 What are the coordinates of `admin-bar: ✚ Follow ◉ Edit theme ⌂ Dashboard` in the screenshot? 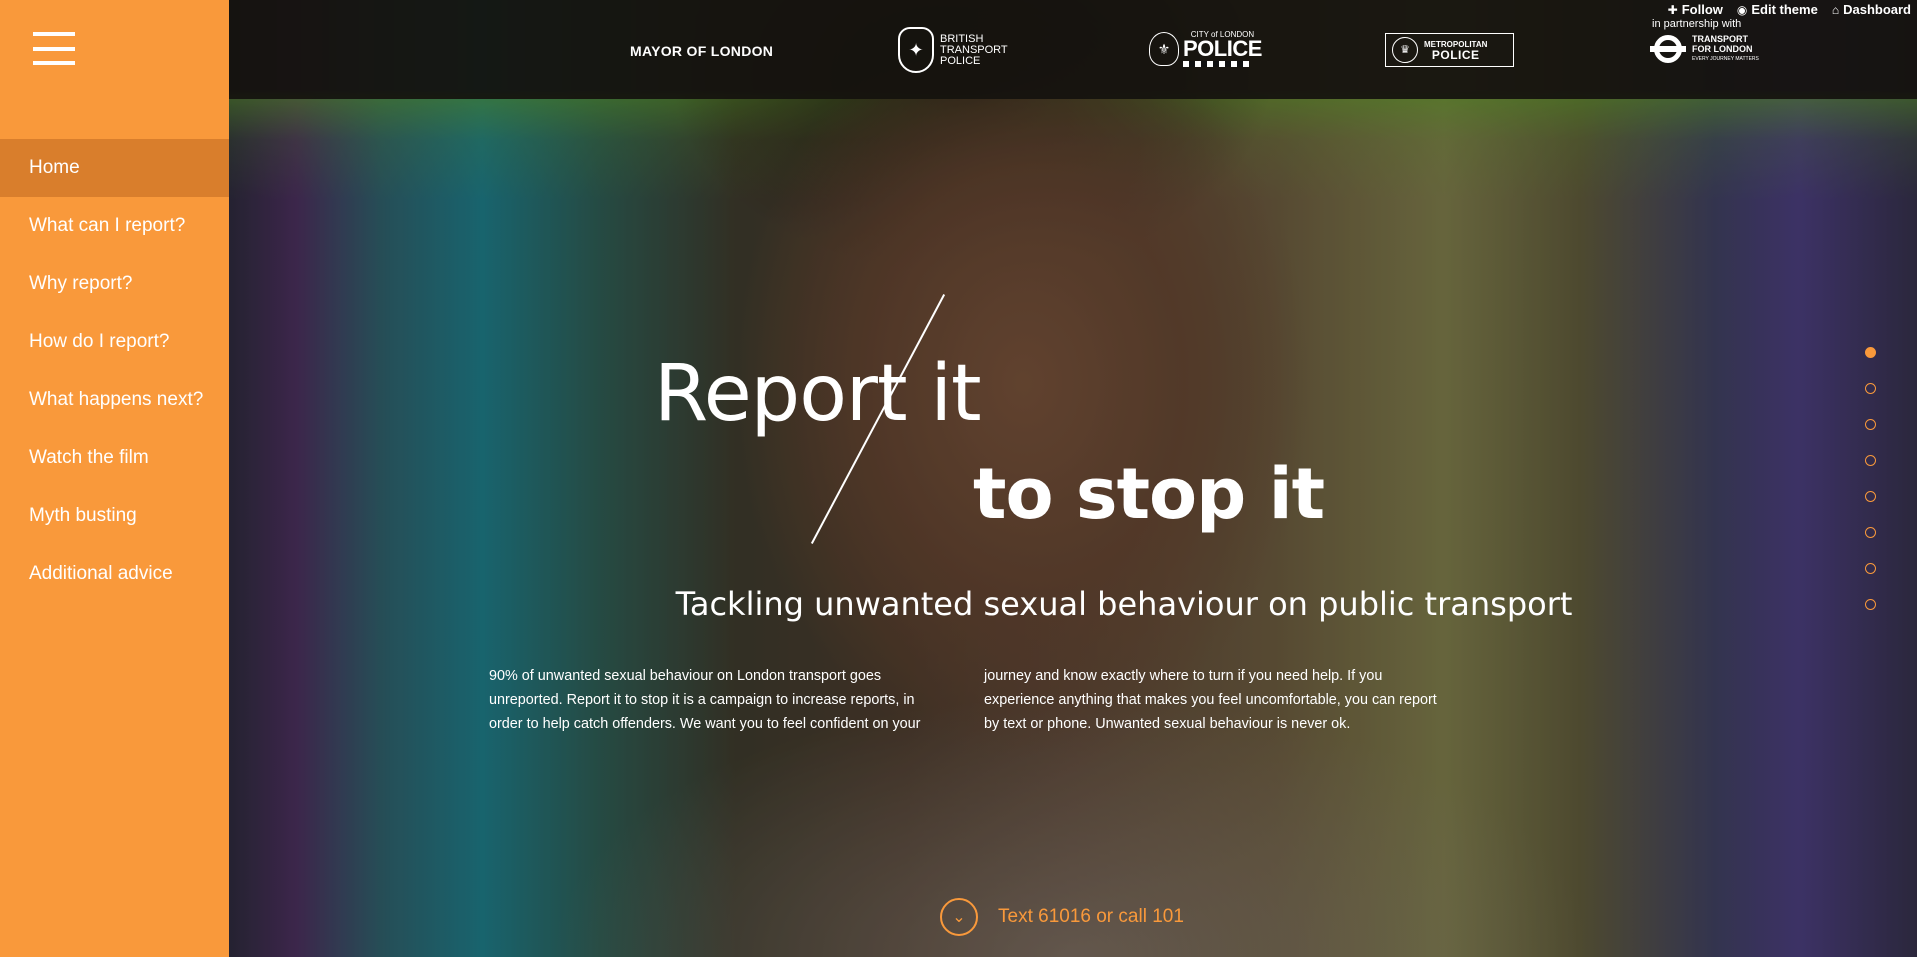 It's located at (1789, 9).